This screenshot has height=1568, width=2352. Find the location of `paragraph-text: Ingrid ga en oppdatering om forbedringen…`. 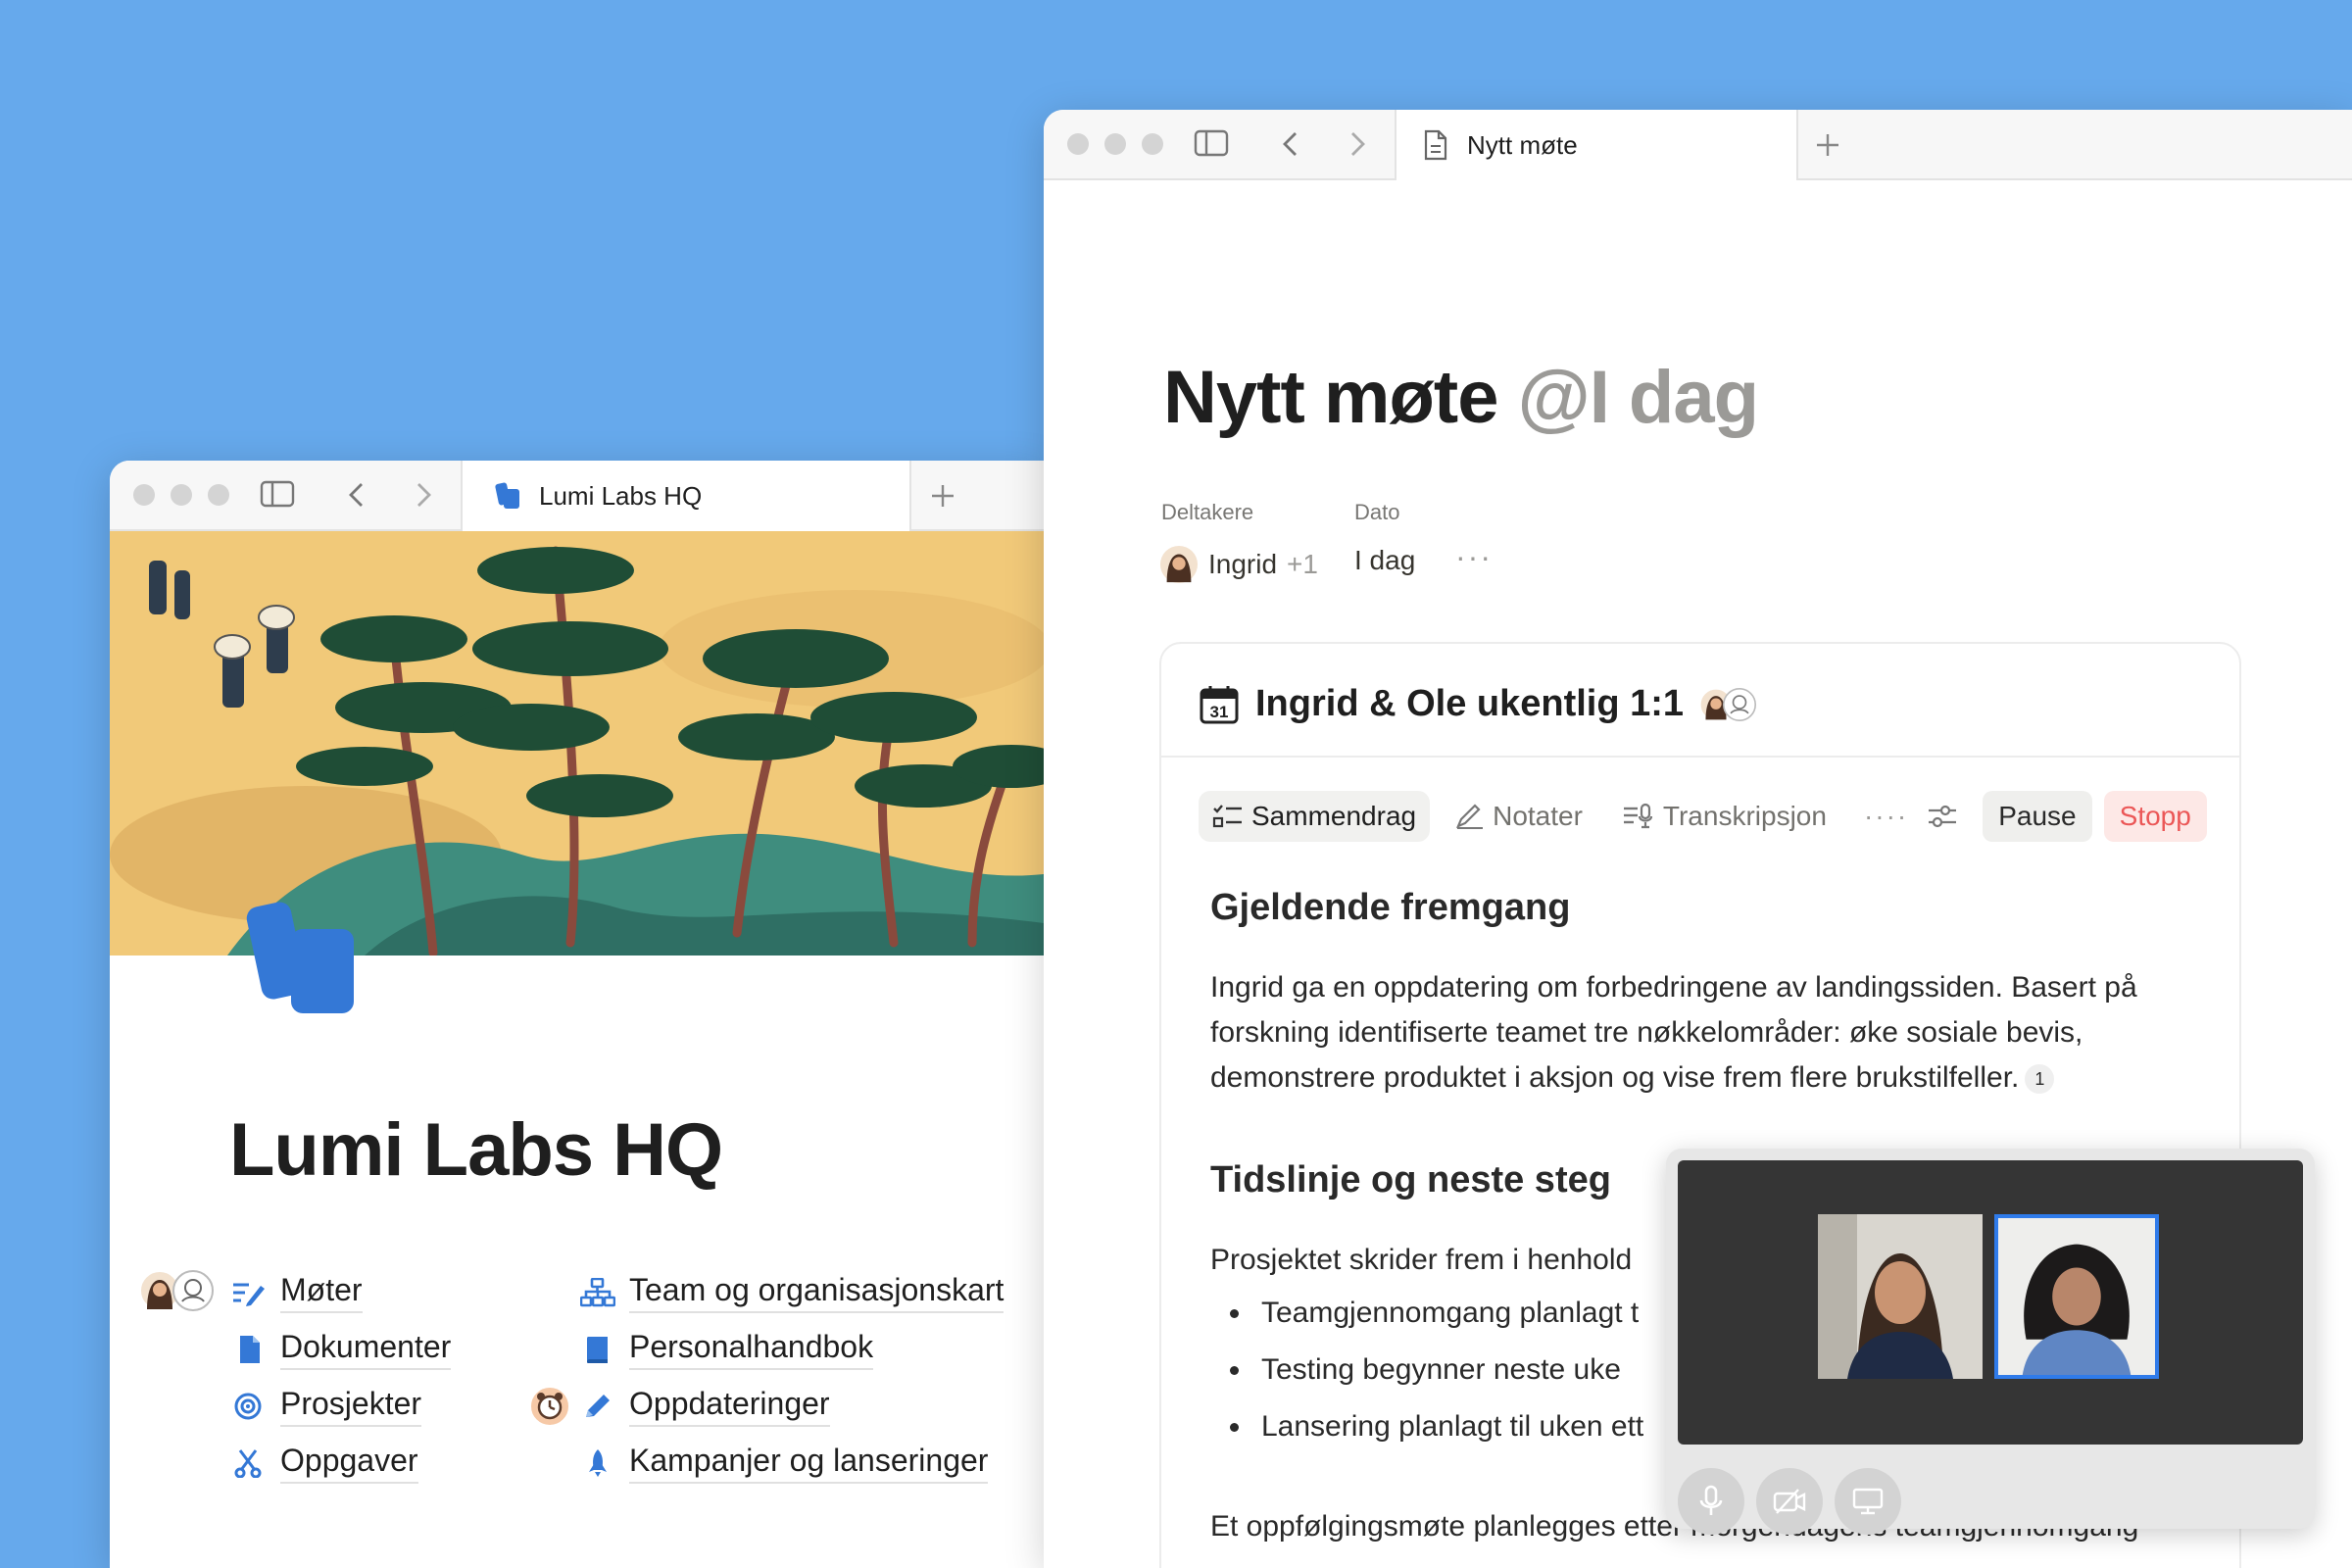

paragraph-text: Ingrid ga en oppdatering om forbedringen… is located at coordinates (1673, 1032).